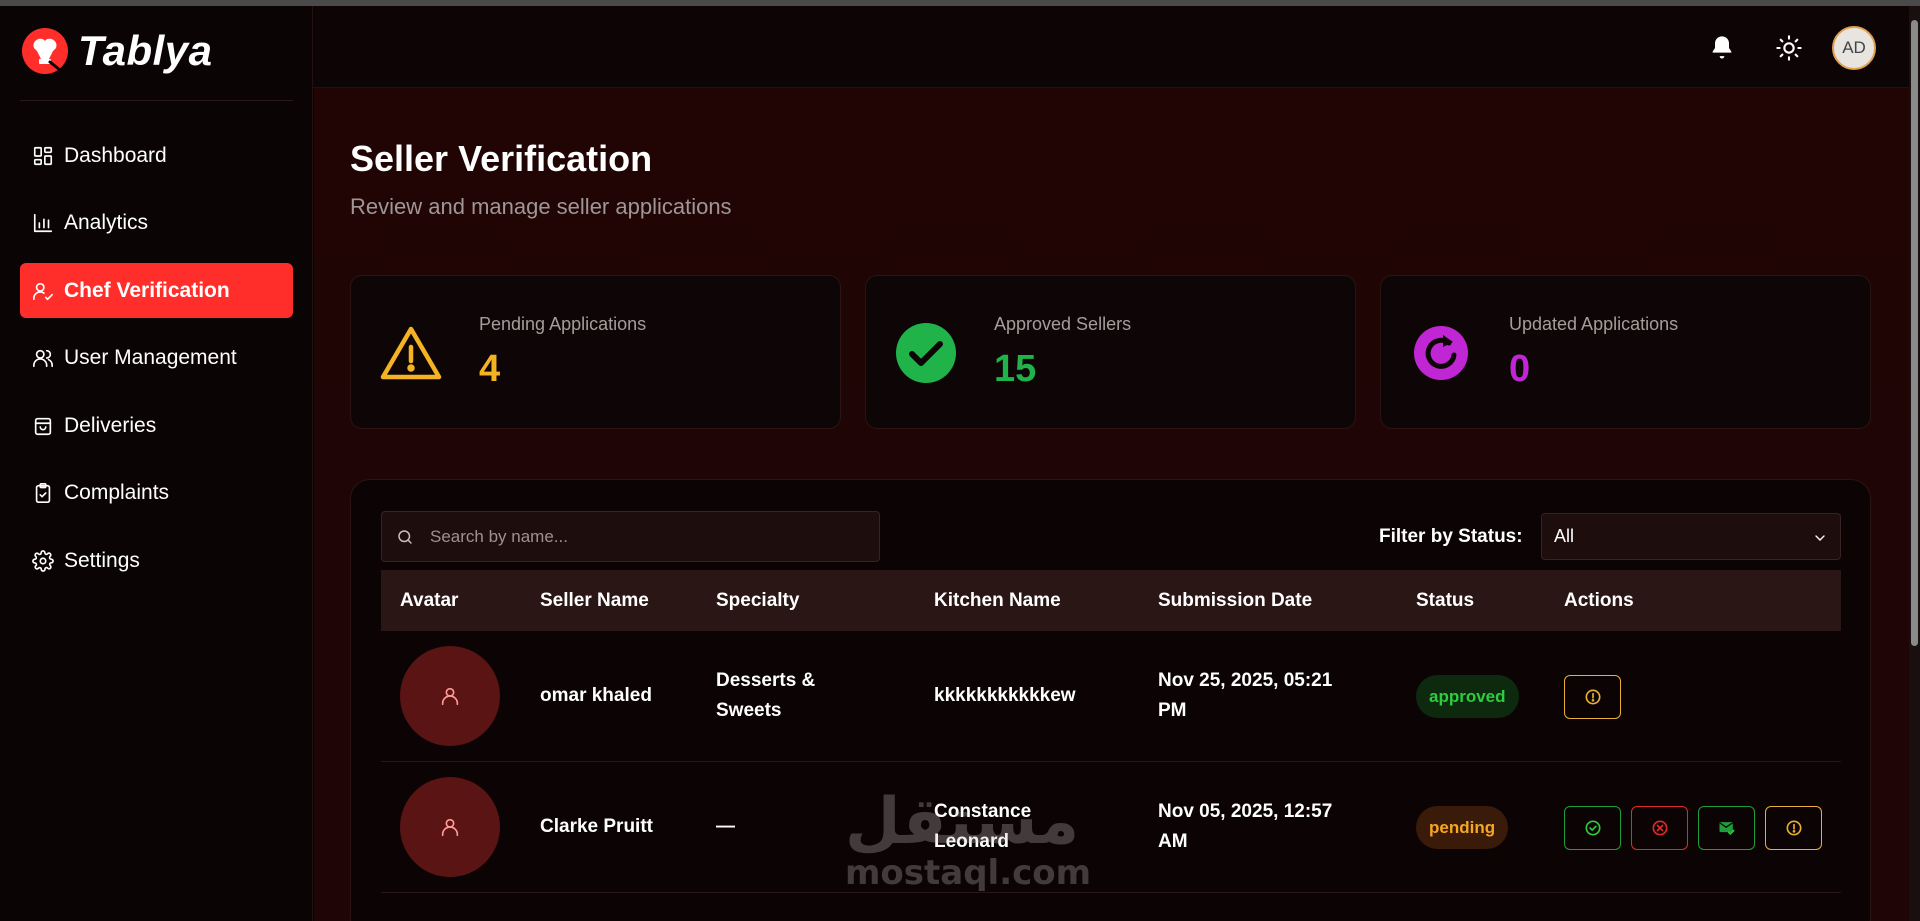 Image resolution: width=1920 pixels, height=921 pixels. Describe the element at coordinates (1820, 538) in the screenshot. I see `chevron-down-icon` at that location.